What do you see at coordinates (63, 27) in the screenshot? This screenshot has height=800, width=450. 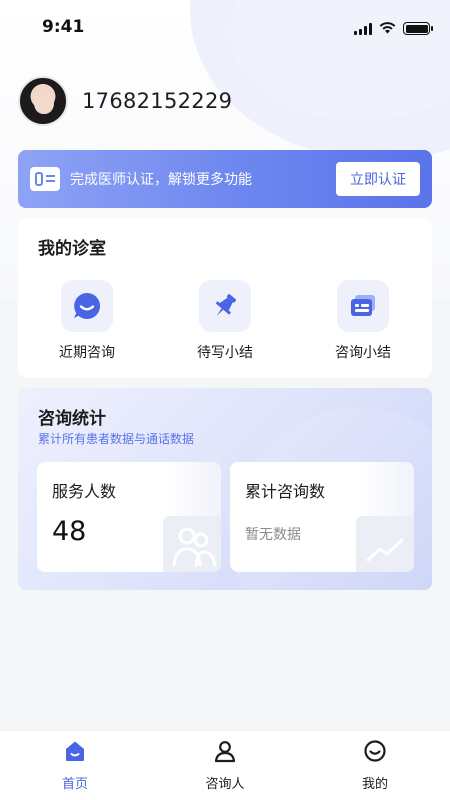 I see `status-time: 9:41` at bounding box center [63, 27].